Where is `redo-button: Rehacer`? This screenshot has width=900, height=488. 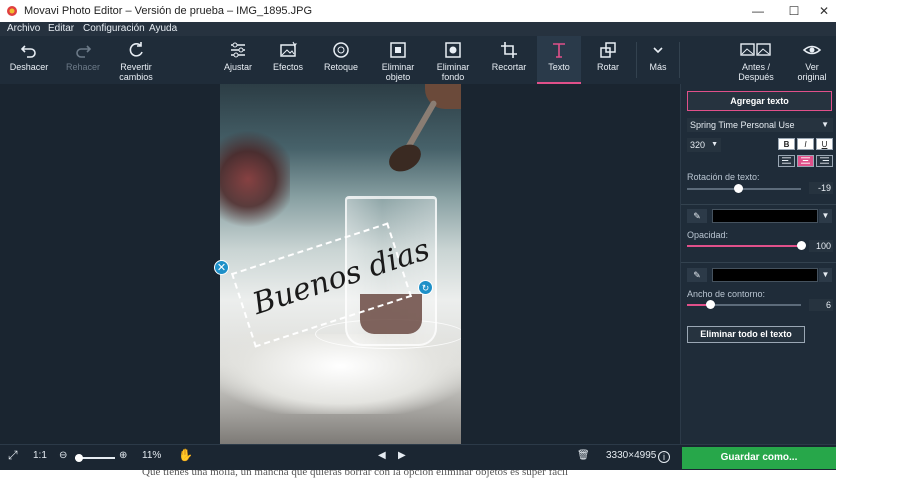
redo-button: Rehacer is located at coordinates (83, 60).